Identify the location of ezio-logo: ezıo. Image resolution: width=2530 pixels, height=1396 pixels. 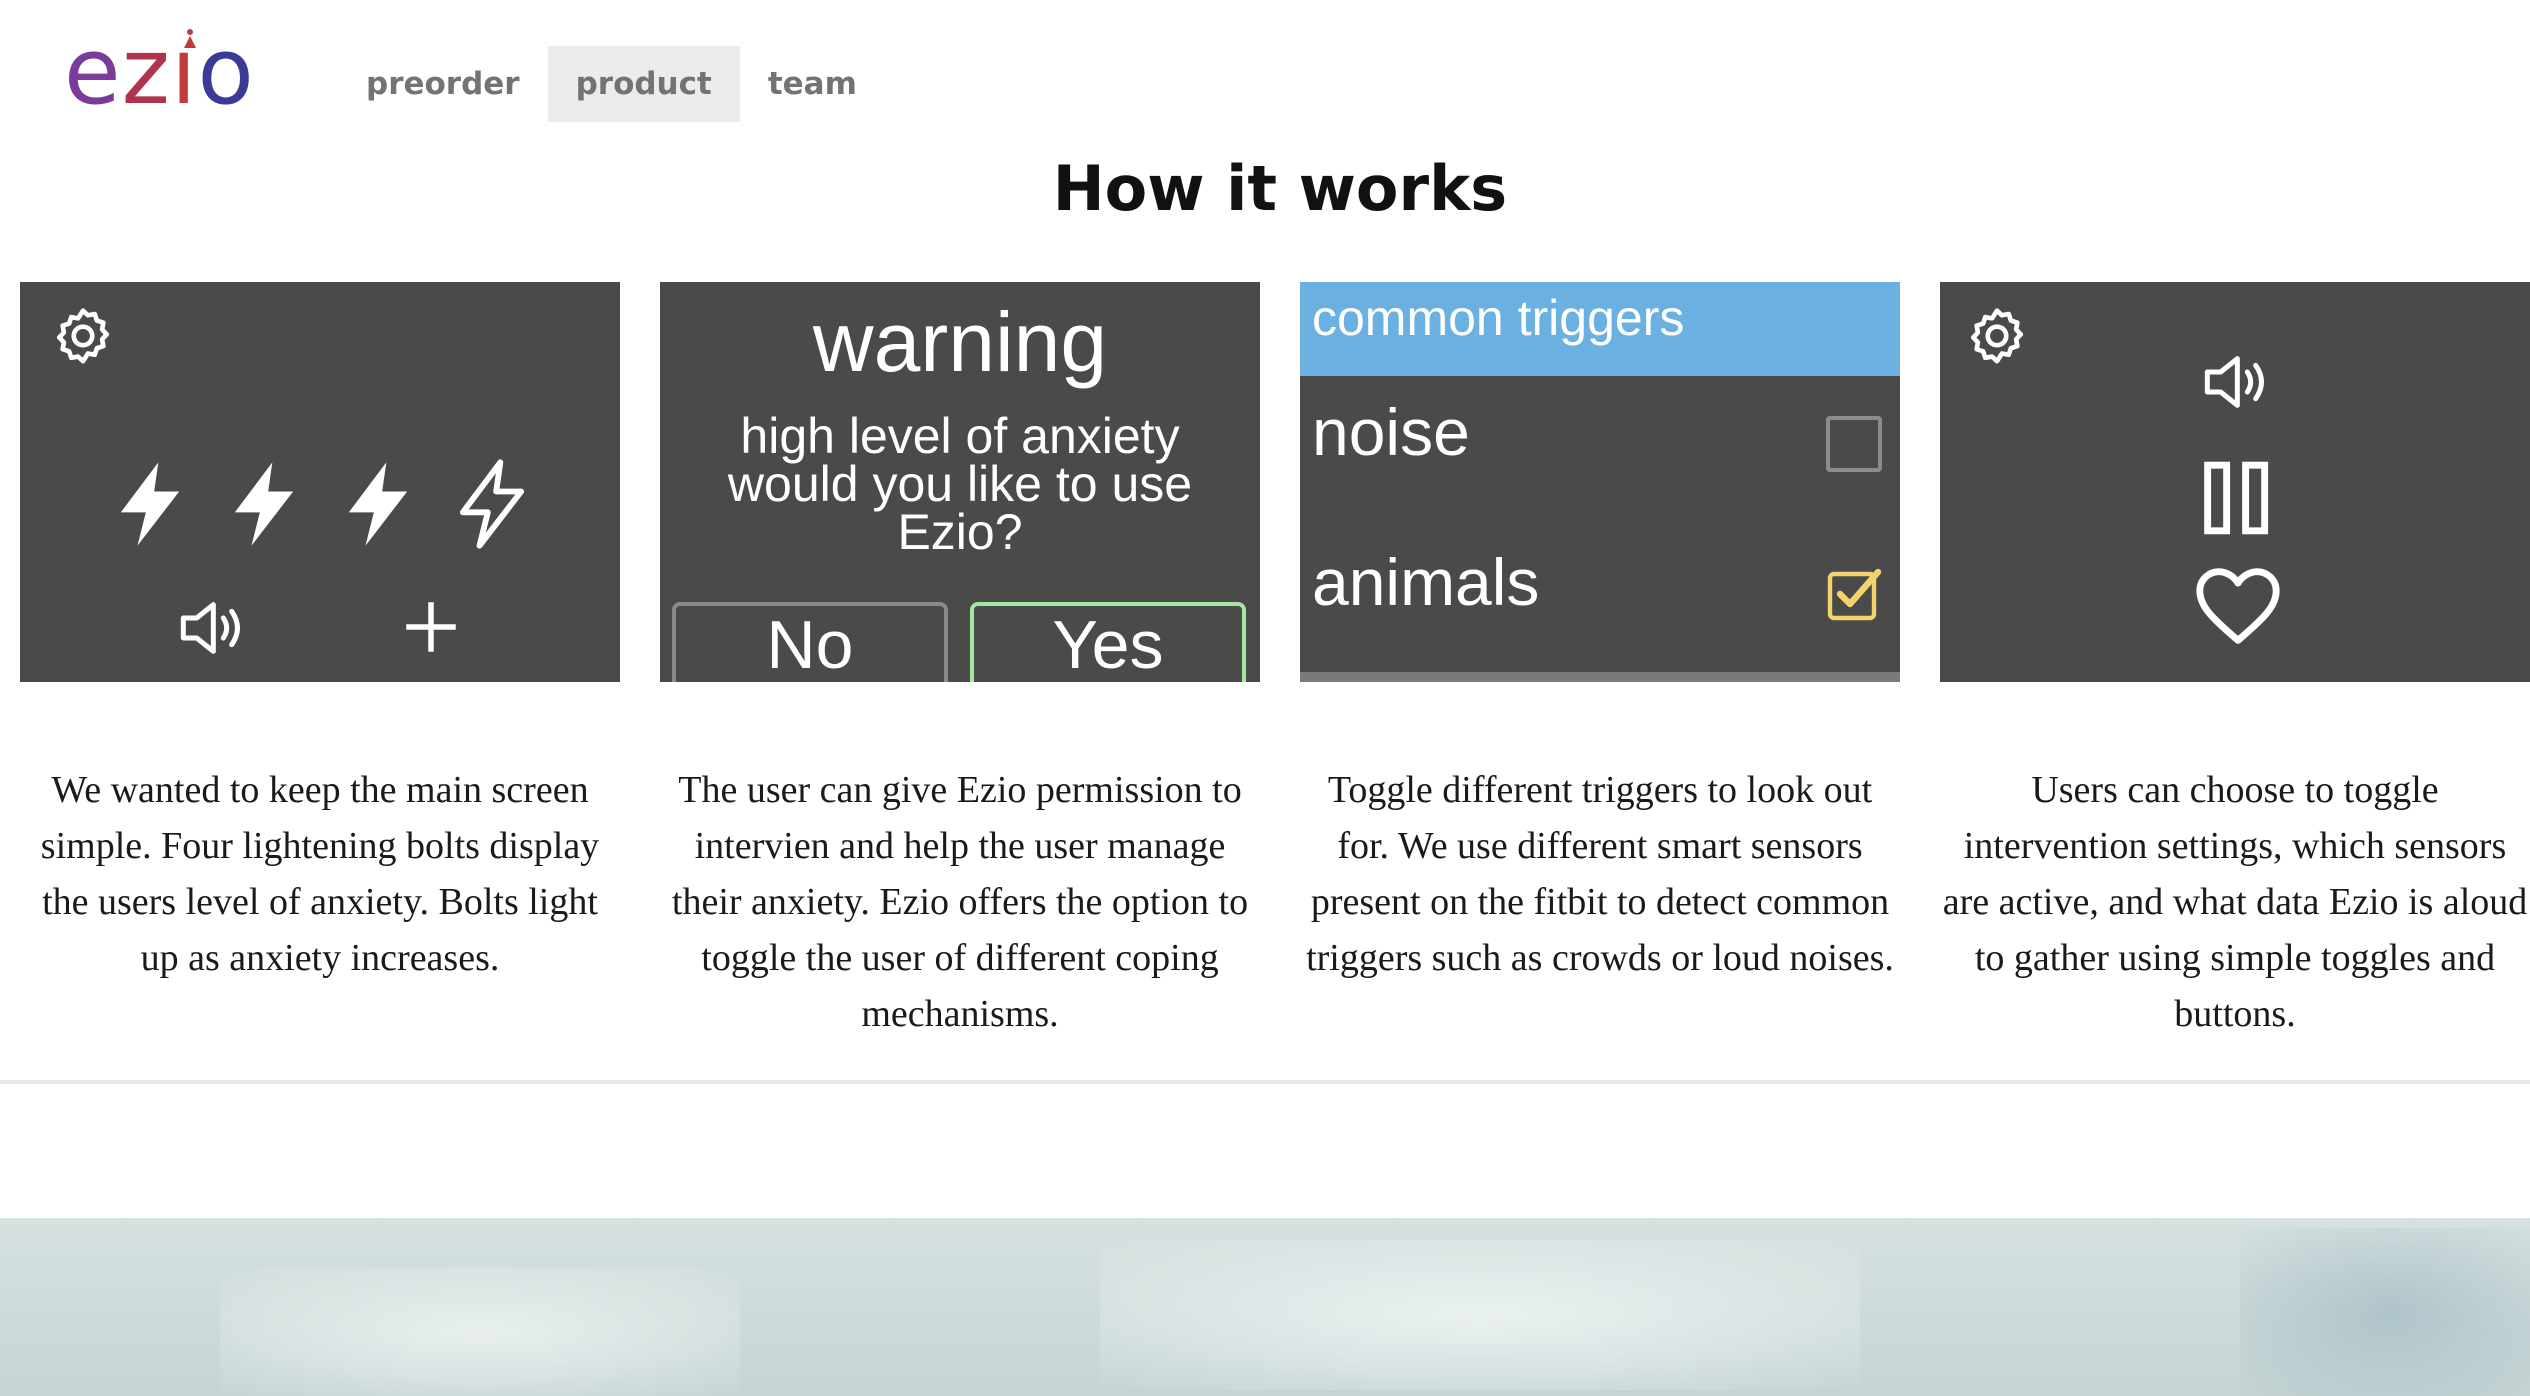
(164, 72).